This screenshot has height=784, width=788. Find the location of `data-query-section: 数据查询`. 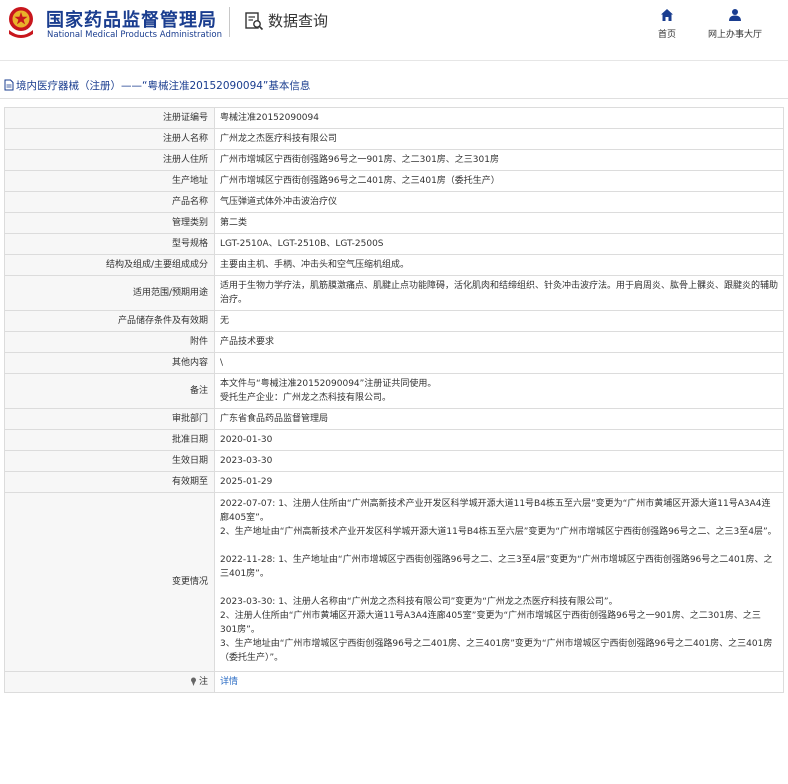

data-query-section: 数据查询 is located at coordinates (286, 20).